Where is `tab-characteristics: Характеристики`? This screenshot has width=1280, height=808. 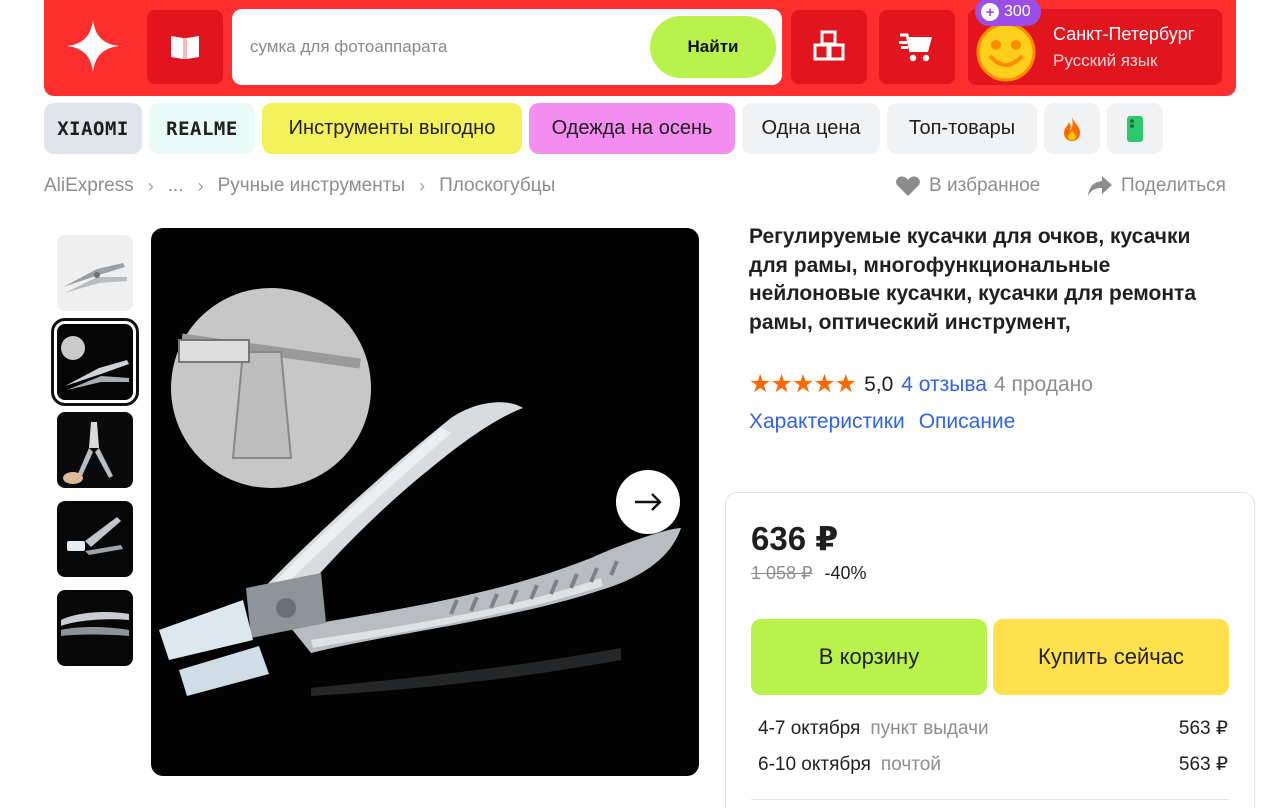 tab-characteristics: Характеристики is located at coordinates (827, 422).